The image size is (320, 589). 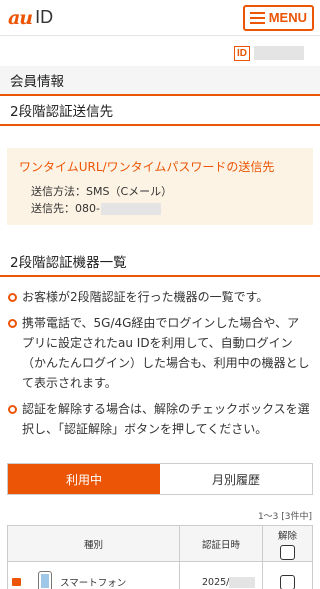 What do you see at coordinates (242, 582) in the screenshot?
I see `masked-date` at bounding box center [242, 582].